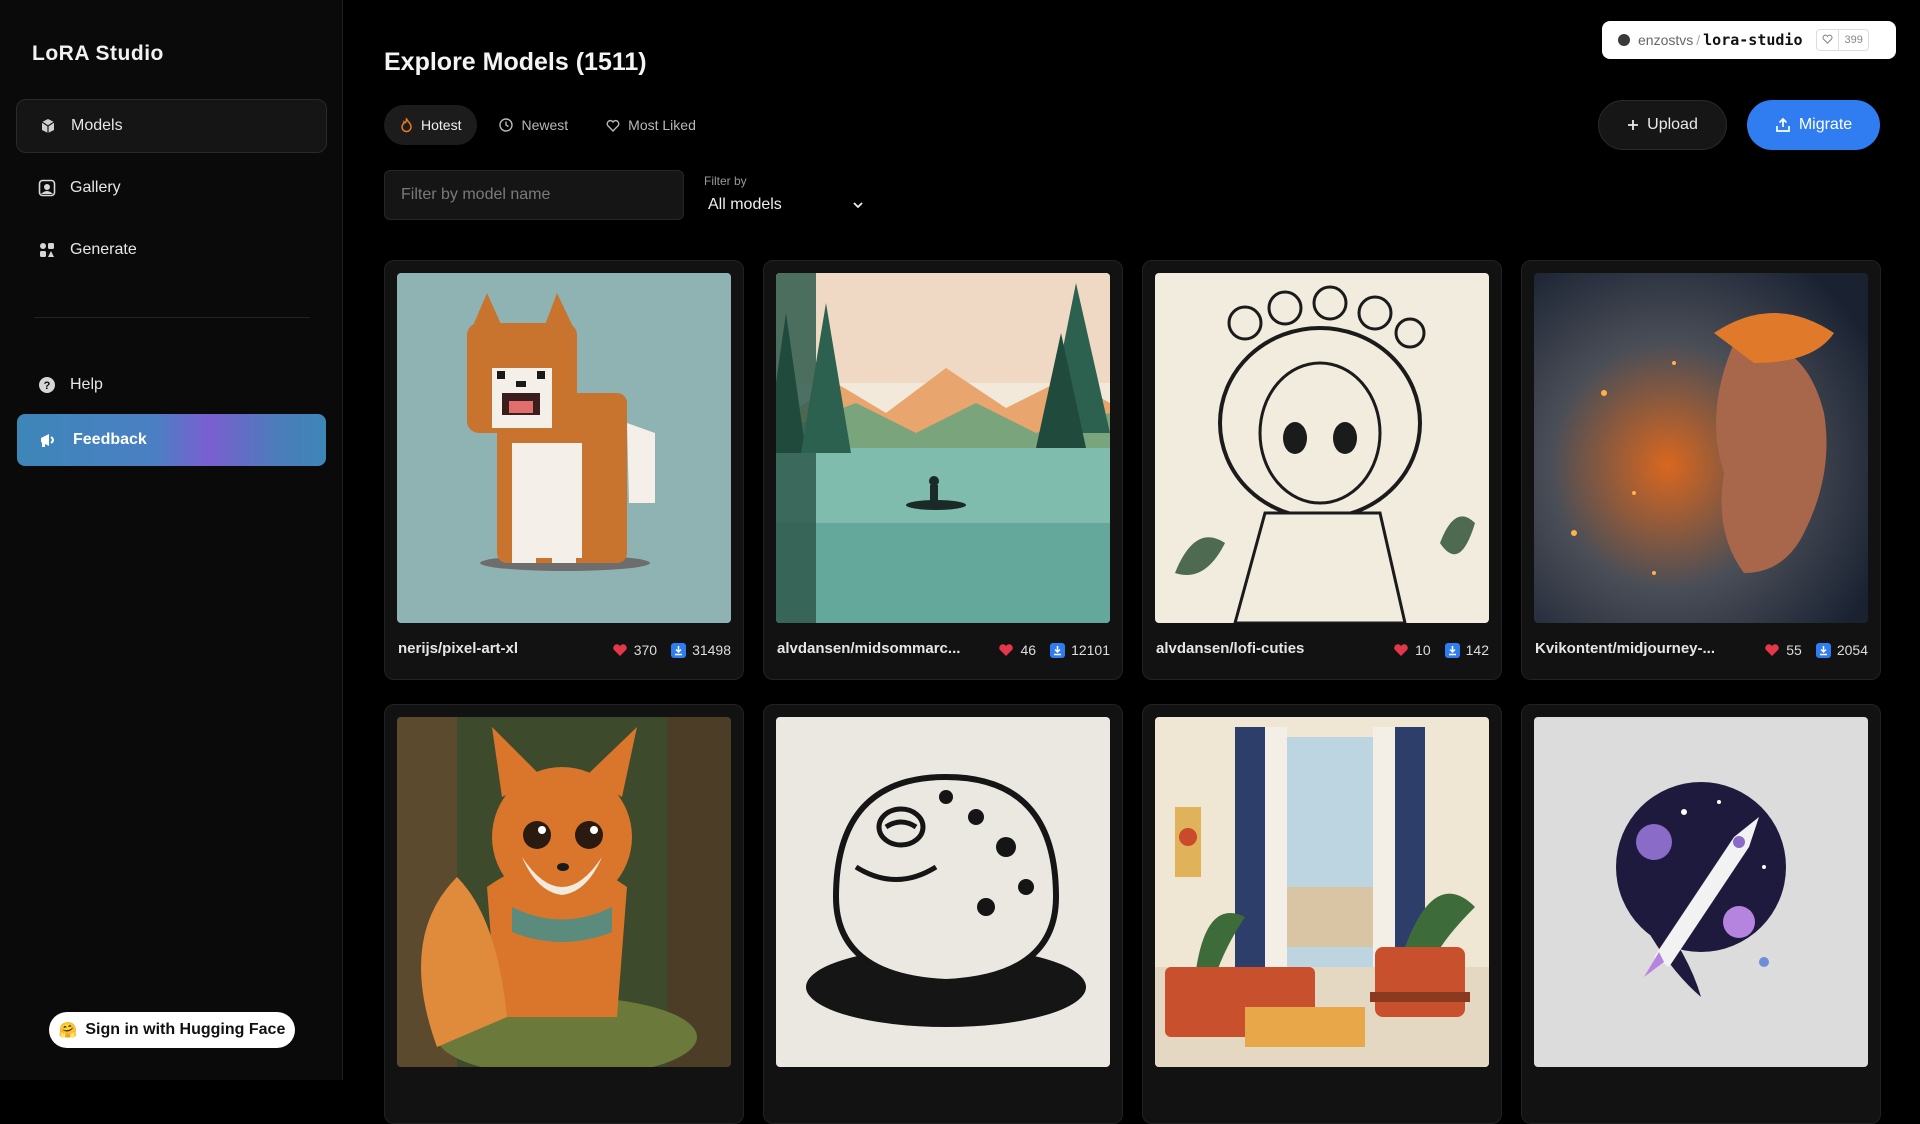 The image size is (1920, 1124). I want to click on filter-select: All models, so click(786, 205).